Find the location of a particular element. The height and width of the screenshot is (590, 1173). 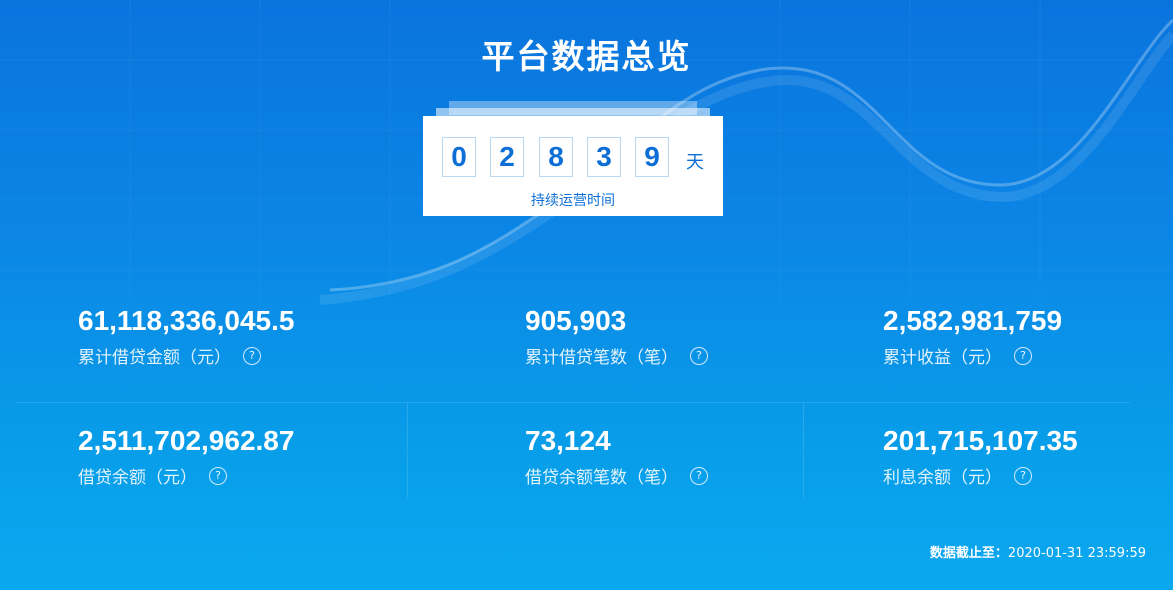

stat-label-row: 利息余额（元） ? is located at coordinates (980, 475).